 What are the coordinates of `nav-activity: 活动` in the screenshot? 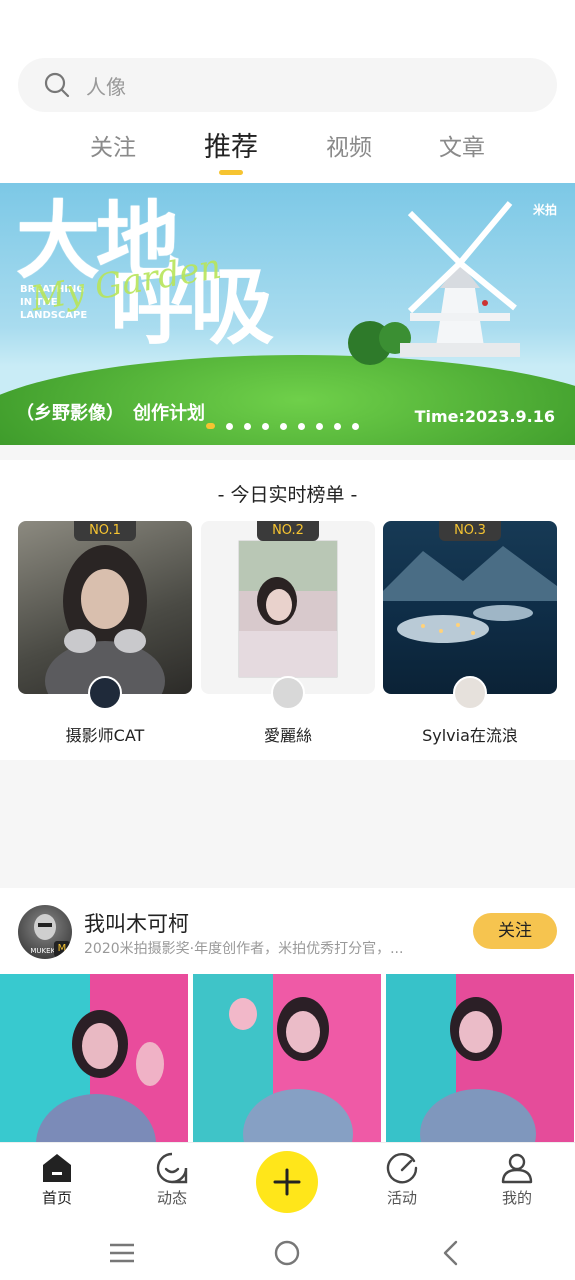 It's located at (402, 1183).